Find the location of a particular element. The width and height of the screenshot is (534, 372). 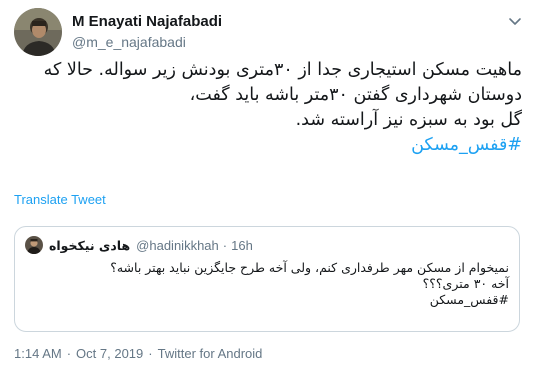

tweet-line: دوستان شهرداری گفتن ۳۰متر باشه باید گفت، is located at coordinates (355, 95).